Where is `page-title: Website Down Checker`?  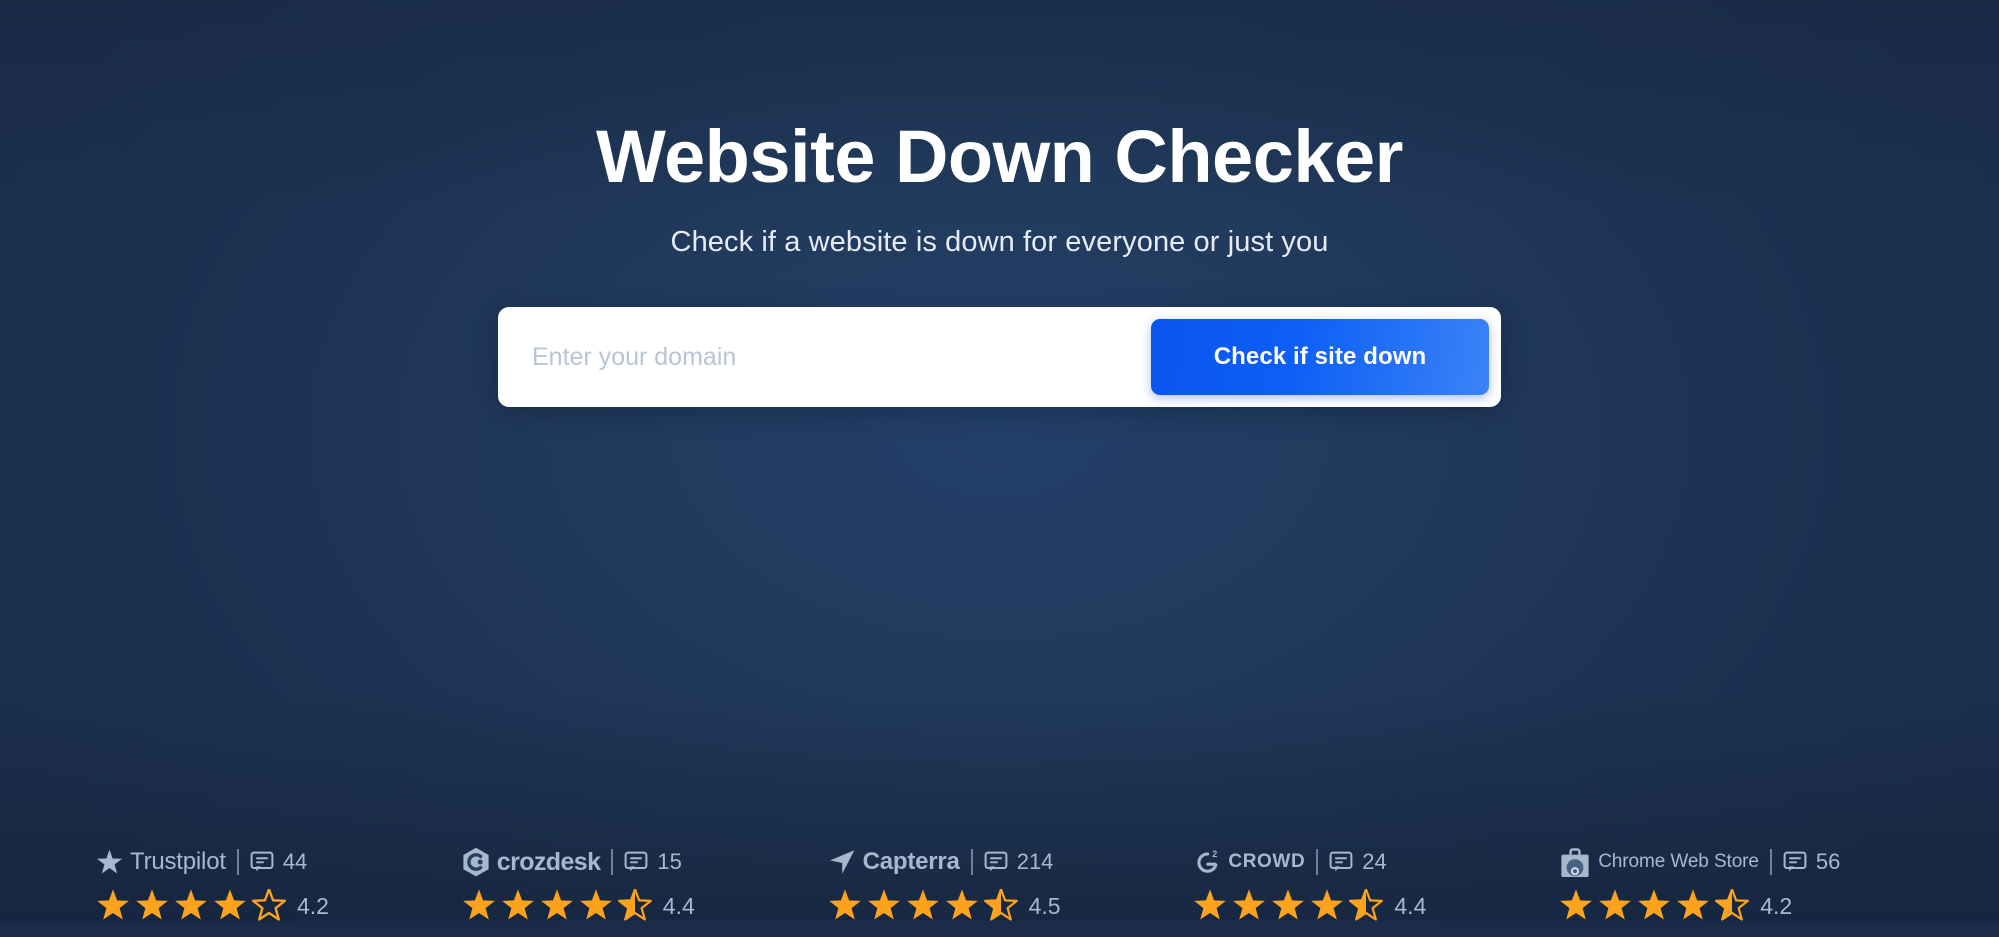 page-title: Website Down Checker is located at coordinates (999, 156).